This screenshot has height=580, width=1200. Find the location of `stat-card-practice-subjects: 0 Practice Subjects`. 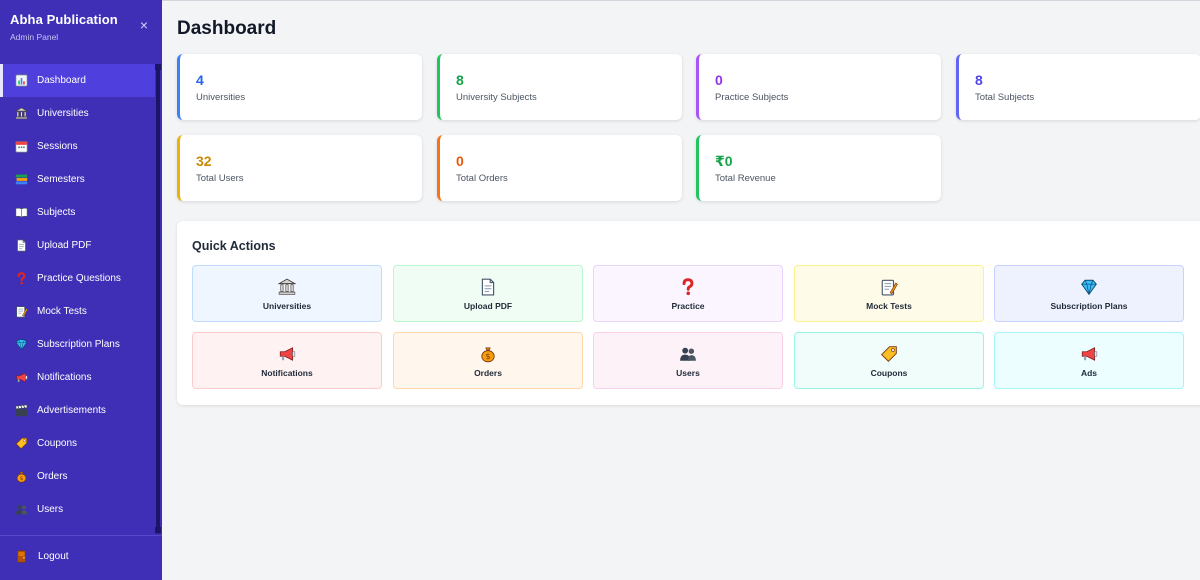

stat-card-practice-subjects: 0 Practice Subjects is located at coordinates (818, 87).